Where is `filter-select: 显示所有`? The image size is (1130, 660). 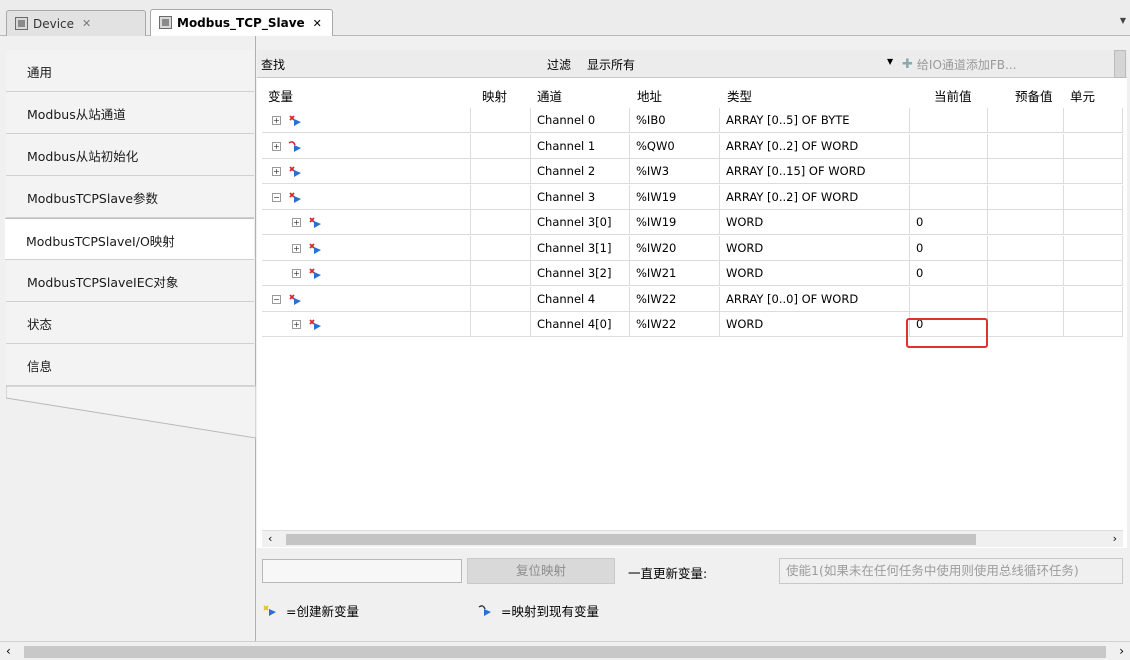
filter-select: 显示所有 is located at coordinates (611, 64).